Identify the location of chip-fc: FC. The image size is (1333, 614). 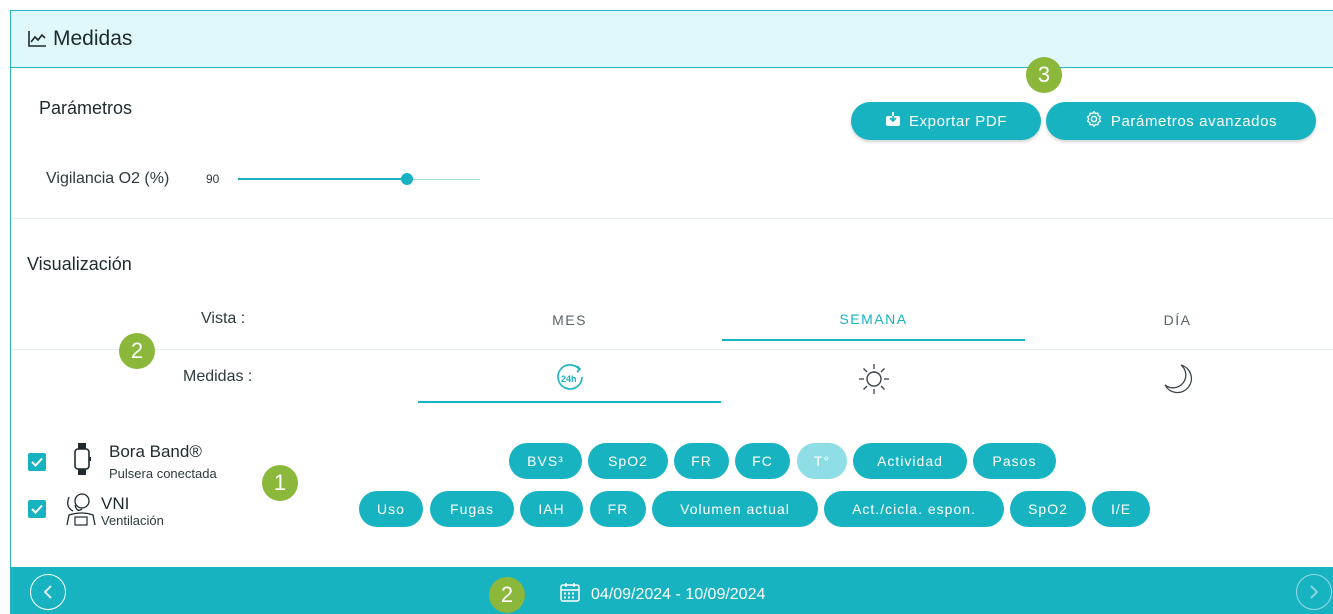
(762, 461).